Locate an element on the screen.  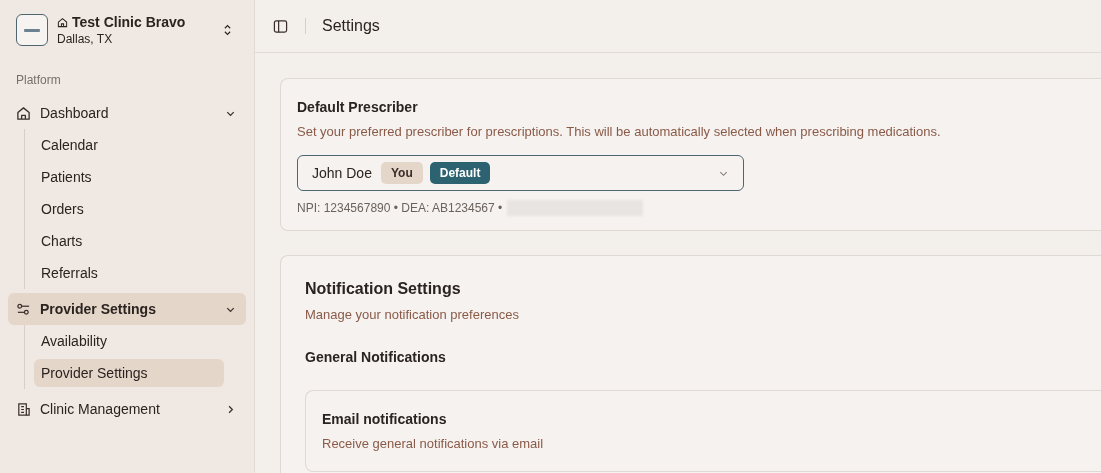
section-heading: General Notifications is located at coordinates (376, 357).